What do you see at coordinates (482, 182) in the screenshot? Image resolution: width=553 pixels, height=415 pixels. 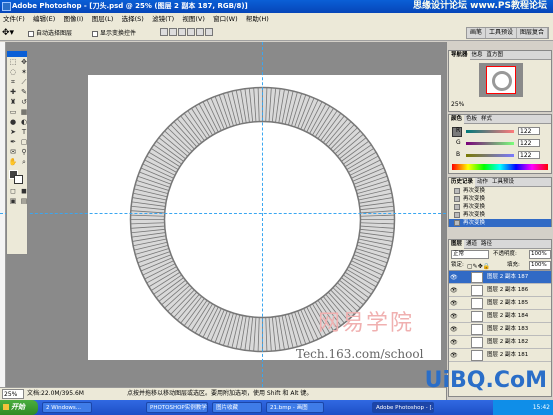 I see `tab-actions: 动作` at bounding box center [482, 182].